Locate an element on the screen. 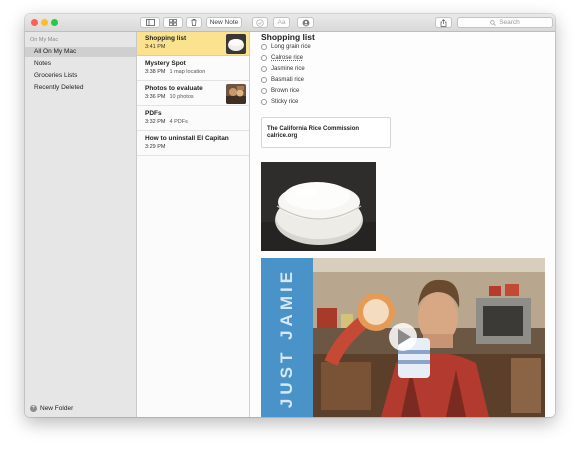 The image size is (580, 452). note-title: Mystery Spot is located at coordinates (165, 63).